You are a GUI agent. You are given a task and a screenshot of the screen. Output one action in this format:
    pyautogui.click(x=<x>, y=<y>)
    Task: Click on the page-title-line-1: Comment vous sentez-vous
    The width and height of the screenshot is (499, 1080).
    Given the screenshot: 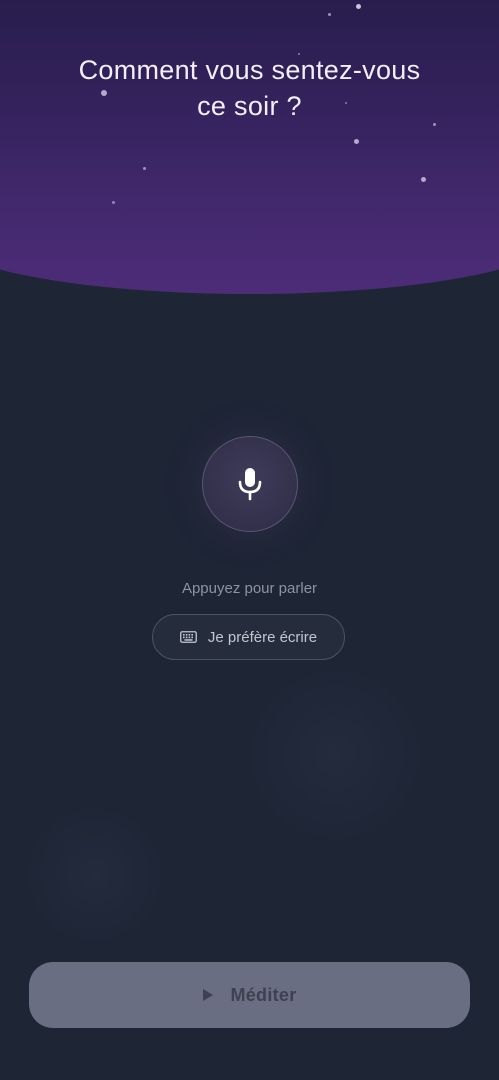 What is the action you would take?
    pyautogui.click(x=249, y=70)
    